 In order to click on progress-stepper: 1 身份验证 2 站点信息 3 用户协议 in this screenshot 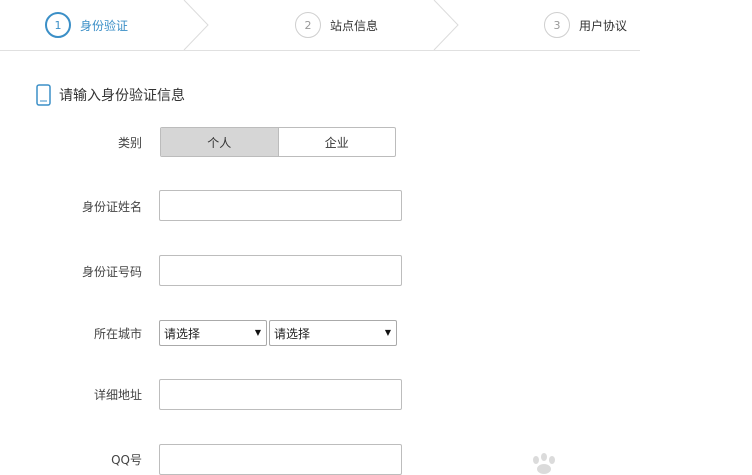, I will do `click(320, 25)`.